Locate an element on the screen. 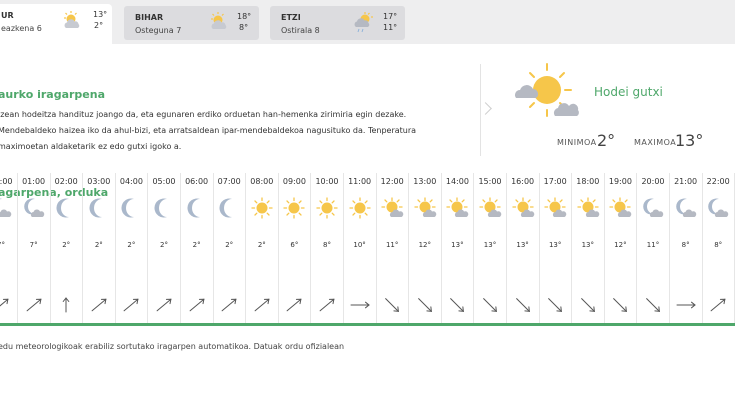 The height and width of the screenshot is (413, 735). day-tab-max-temp: 13° is located at coordinates (100, 14).